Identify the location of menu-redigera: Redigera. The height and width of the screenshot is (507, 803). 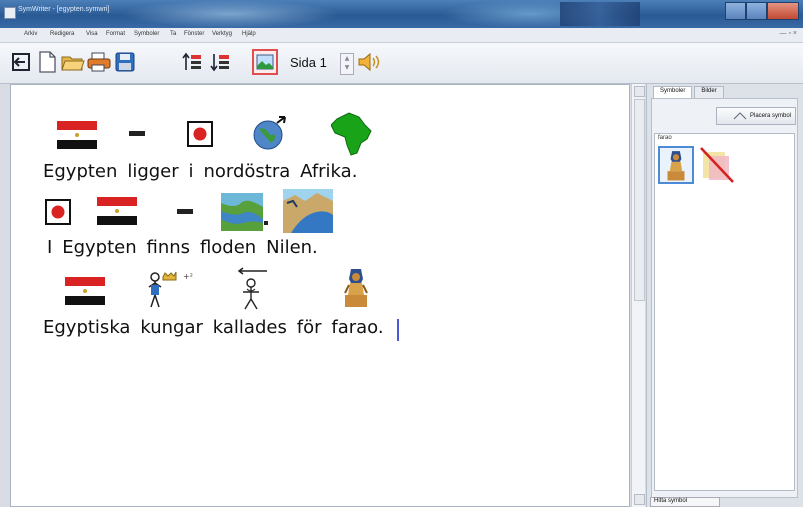
(62, 34).